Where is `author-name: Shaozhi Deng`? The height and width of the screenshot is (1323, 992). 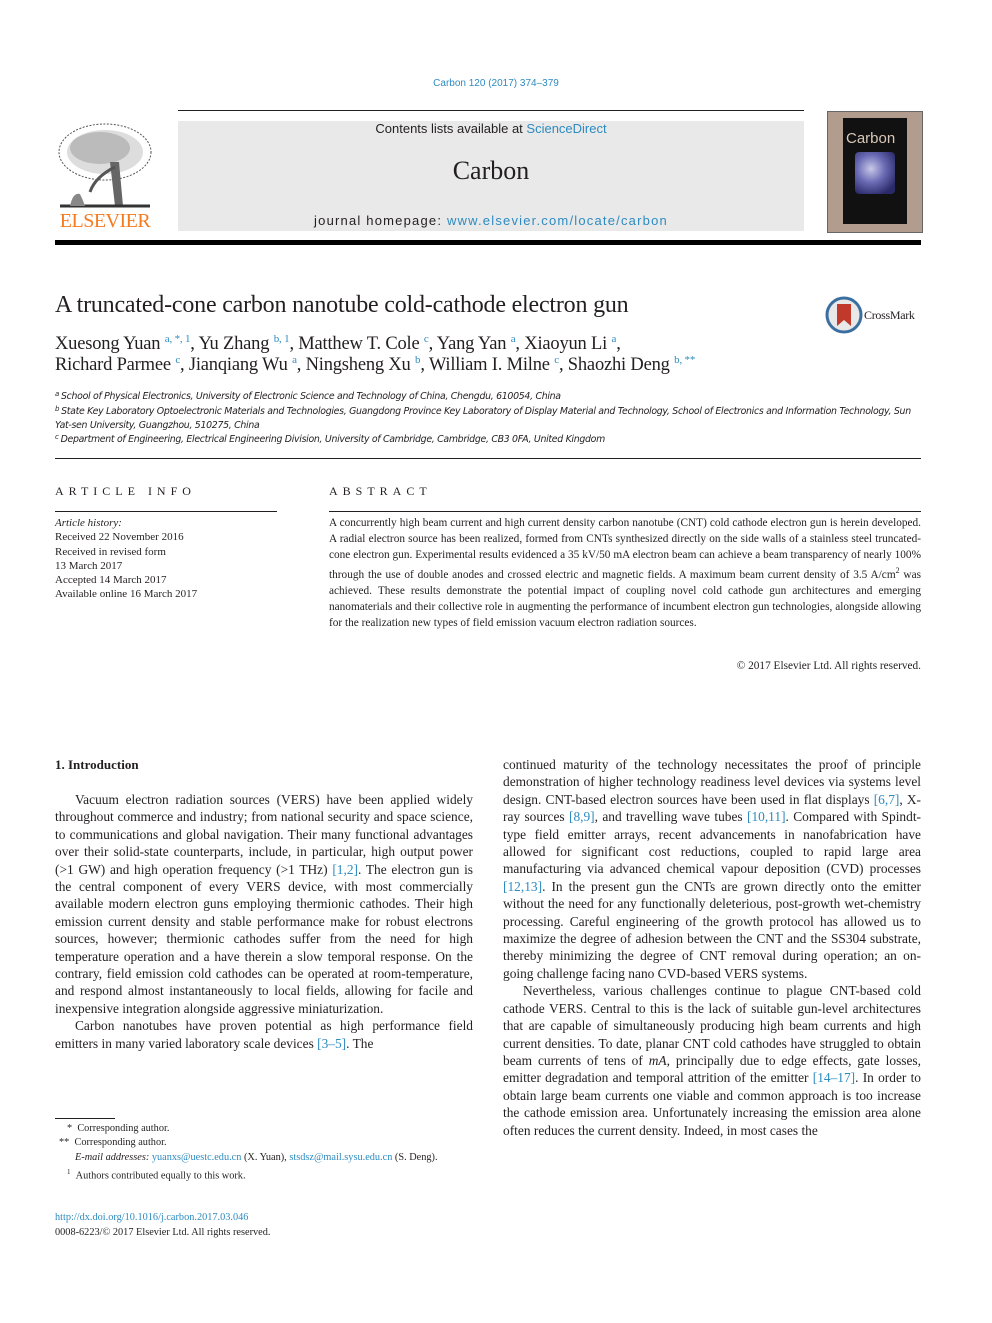 author-name: Shaozhi Deng is located at coordinates (619, 365).